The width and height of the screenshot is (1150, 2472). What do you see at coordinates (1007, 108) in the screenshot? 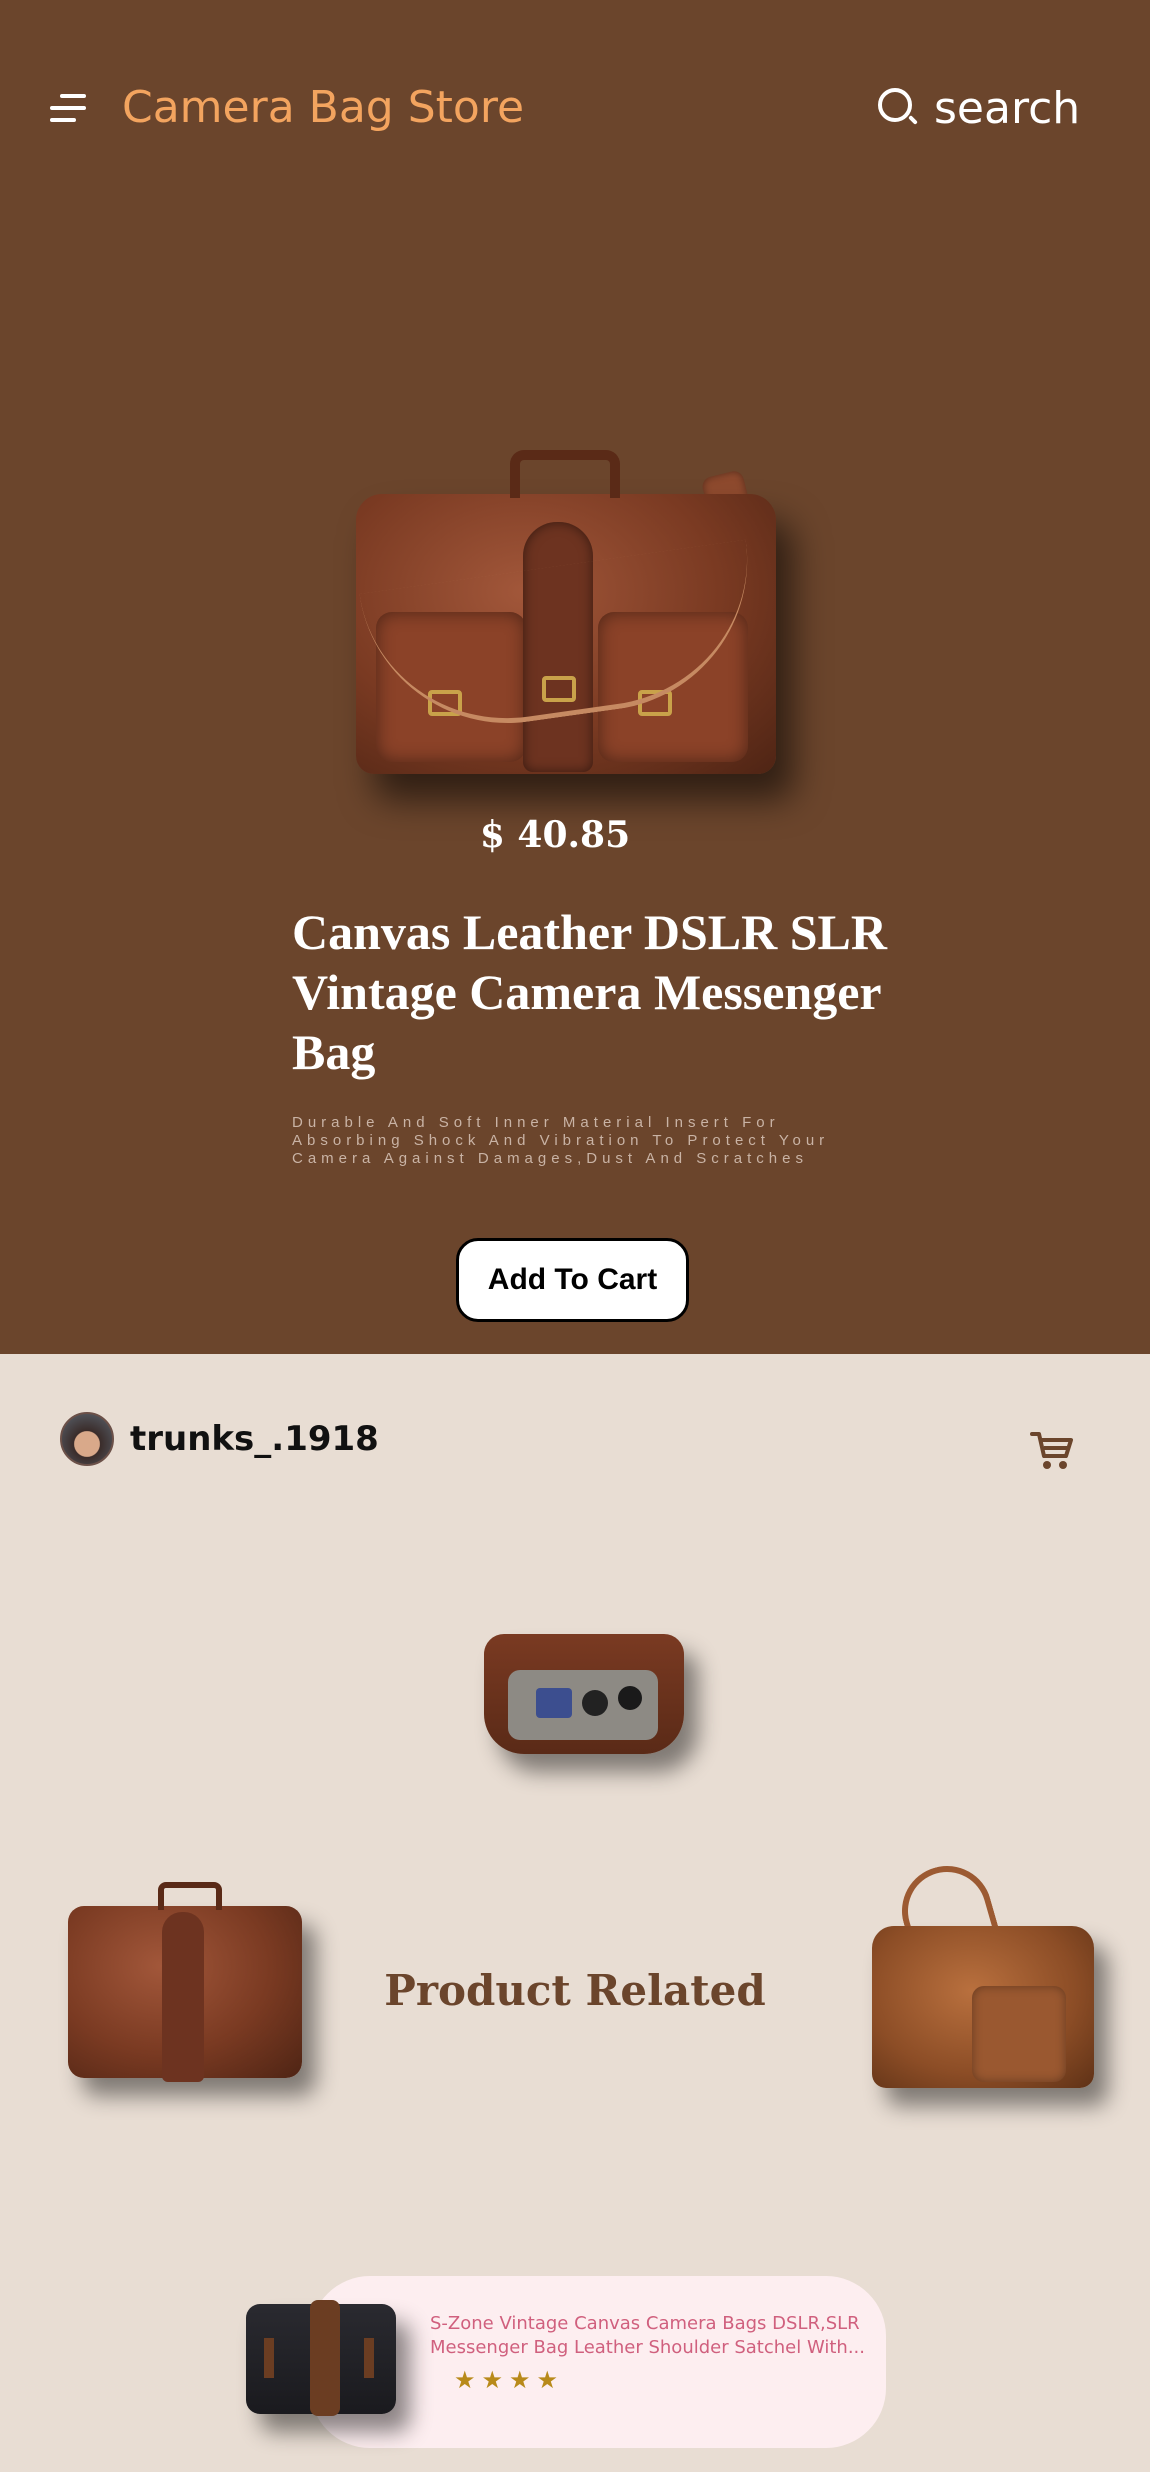
I see `search-label: search` at bounding box center [1007, 108].